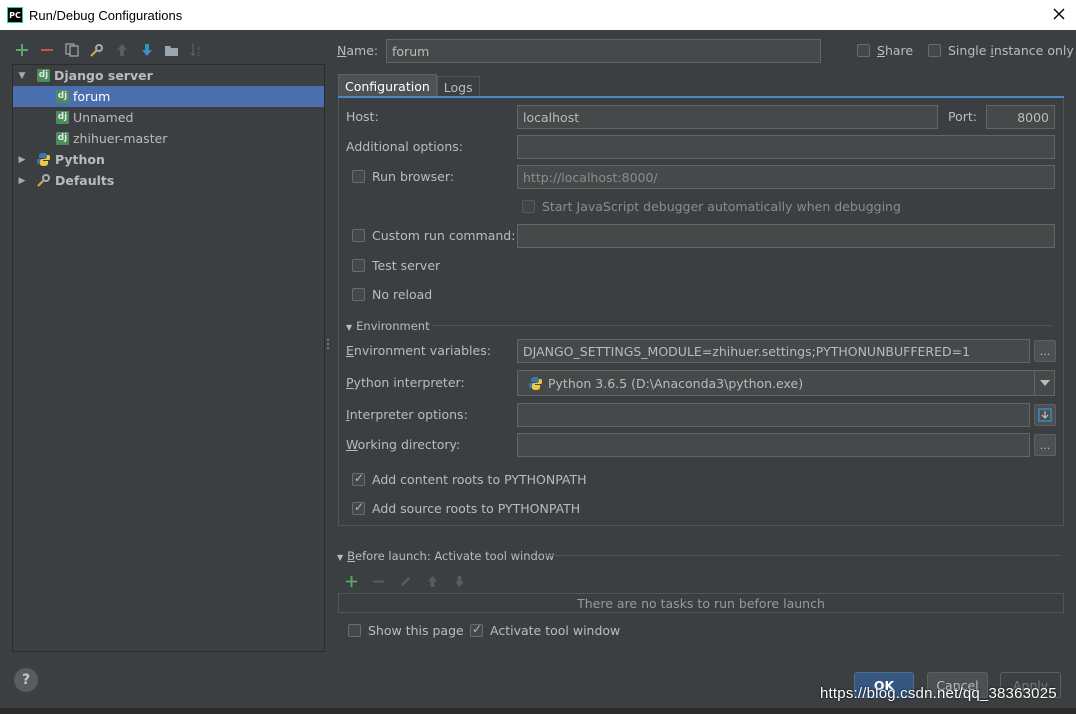 The height and width of the screenshot is (714, 1076). I want to click on run-browser-url-input: http://localhost:8000/, so click(786, 177).